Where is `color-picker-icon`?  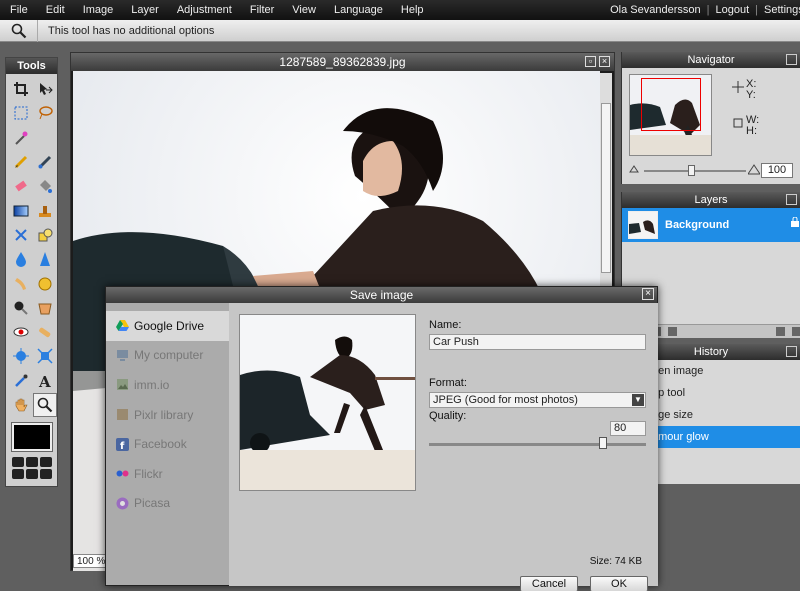 color-picker-icon is located at coordinates (21, 381).